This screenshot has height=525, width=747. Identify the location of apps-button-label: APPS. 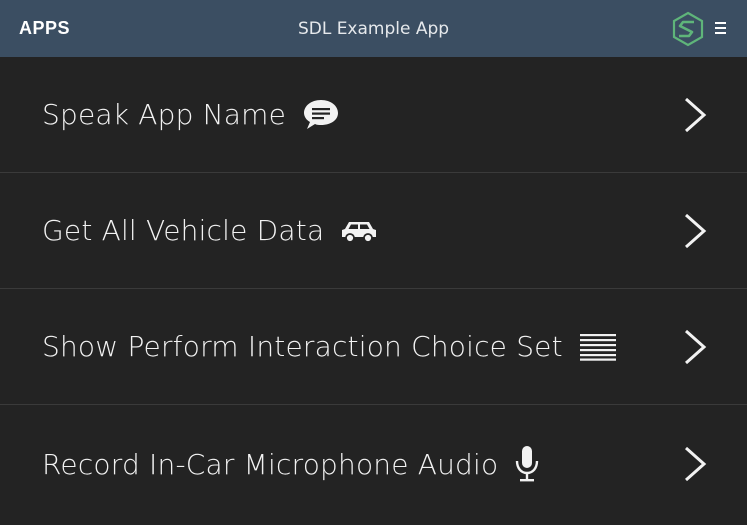
(45, 28).